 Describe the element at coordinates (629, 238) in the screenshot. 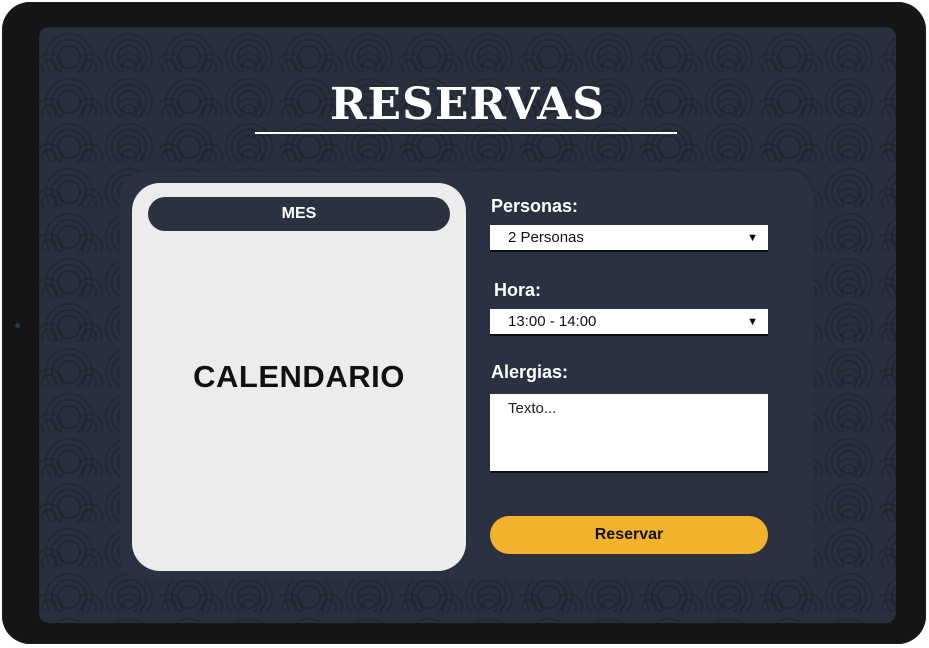

I see `personas-select: 2 Personas ▼` at that location.